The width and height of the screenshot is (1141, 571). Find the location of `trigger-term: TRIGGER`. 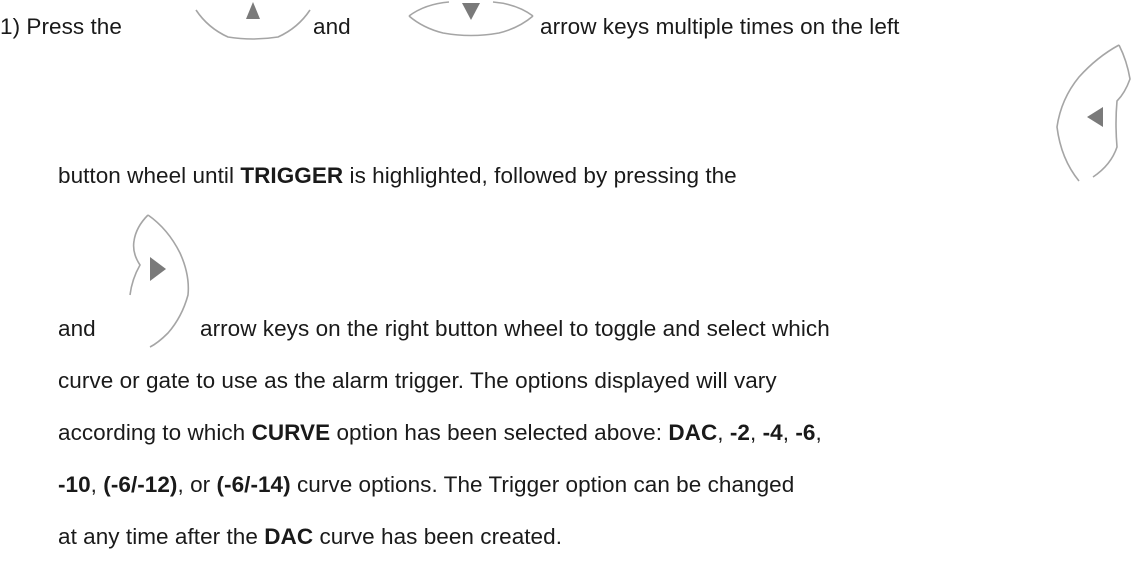

trigger-term: TRIGGER is located at coordinates (292, 175).